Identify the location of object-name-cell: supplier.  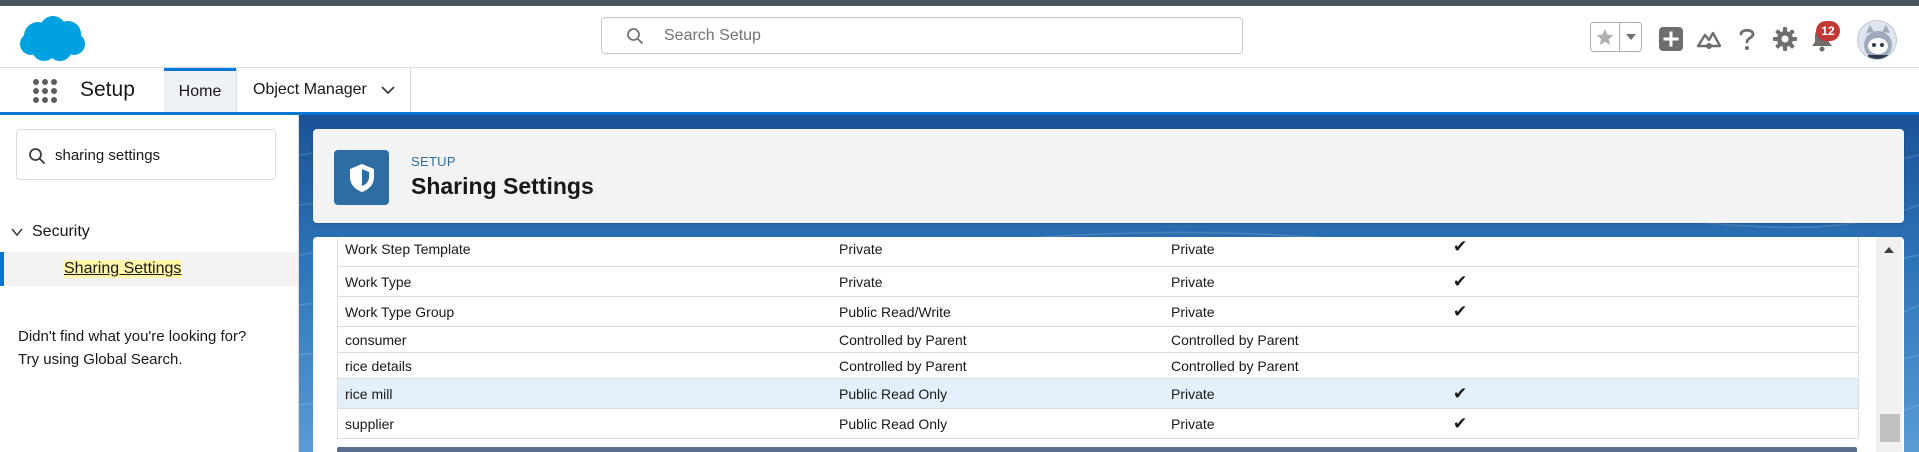
(370, 423).